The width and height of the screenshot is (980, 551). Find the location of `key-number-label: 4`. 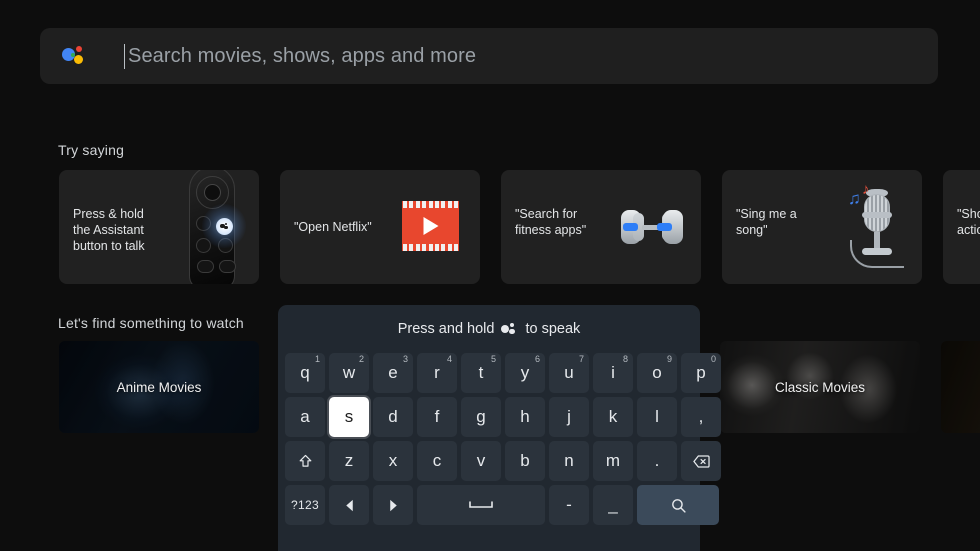

key-number-label: 4 is located at coordinates (449, 359).